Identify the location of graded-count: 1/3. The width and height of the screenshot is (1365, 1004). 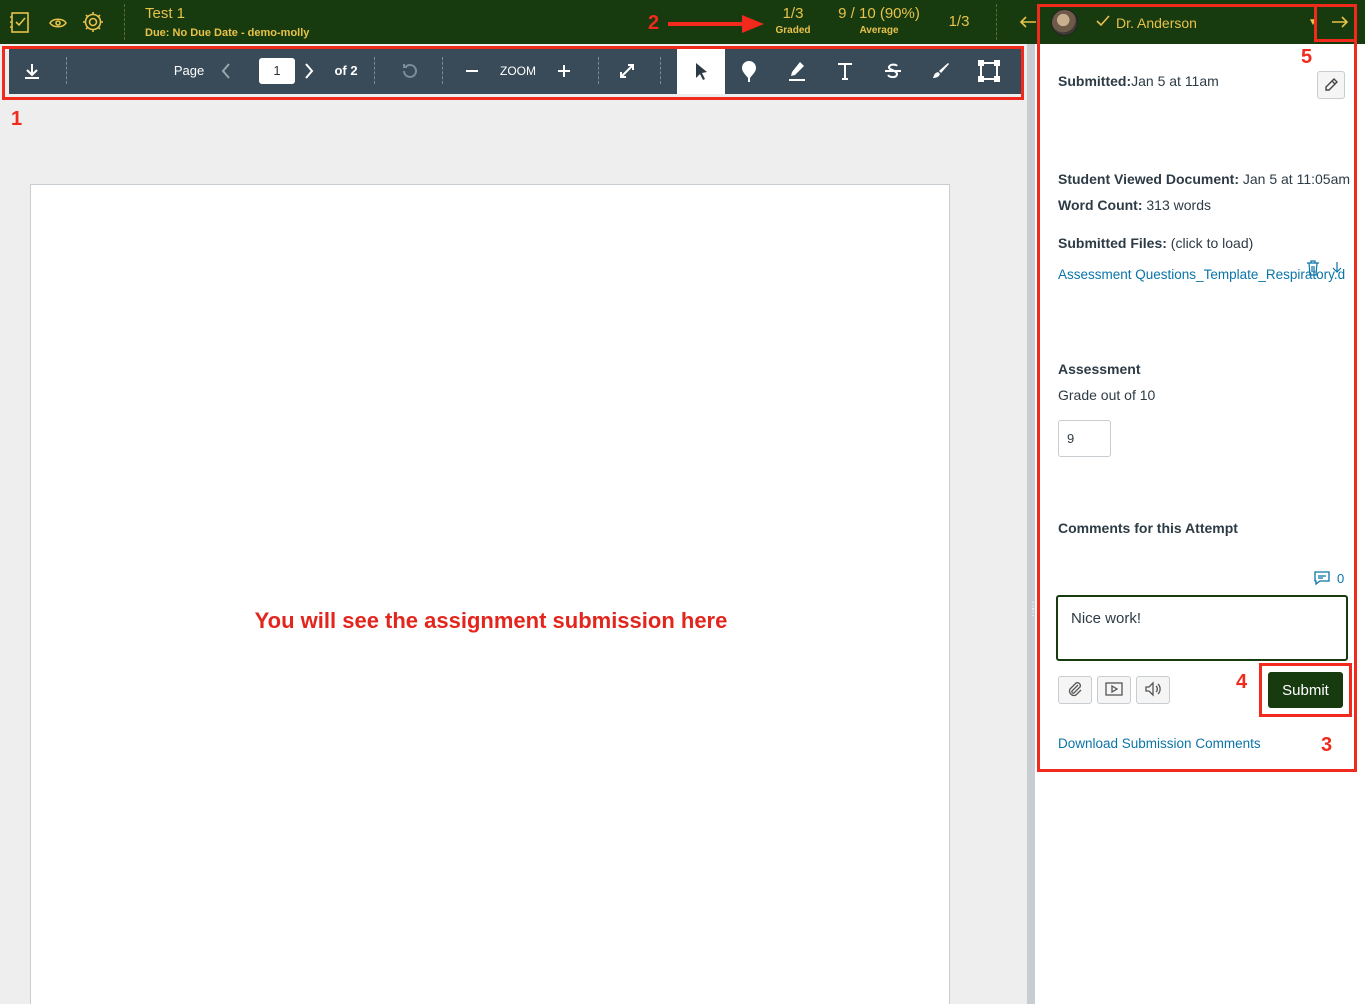
(793, 13).